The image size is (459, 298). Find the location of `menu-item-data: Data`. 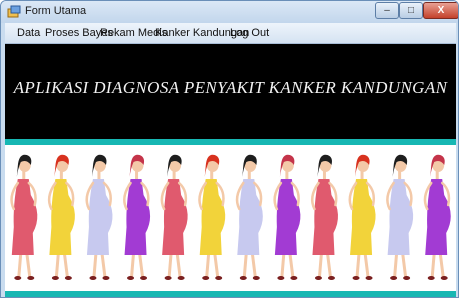

menu-item-data: Data is located at coordinates (28, 33).